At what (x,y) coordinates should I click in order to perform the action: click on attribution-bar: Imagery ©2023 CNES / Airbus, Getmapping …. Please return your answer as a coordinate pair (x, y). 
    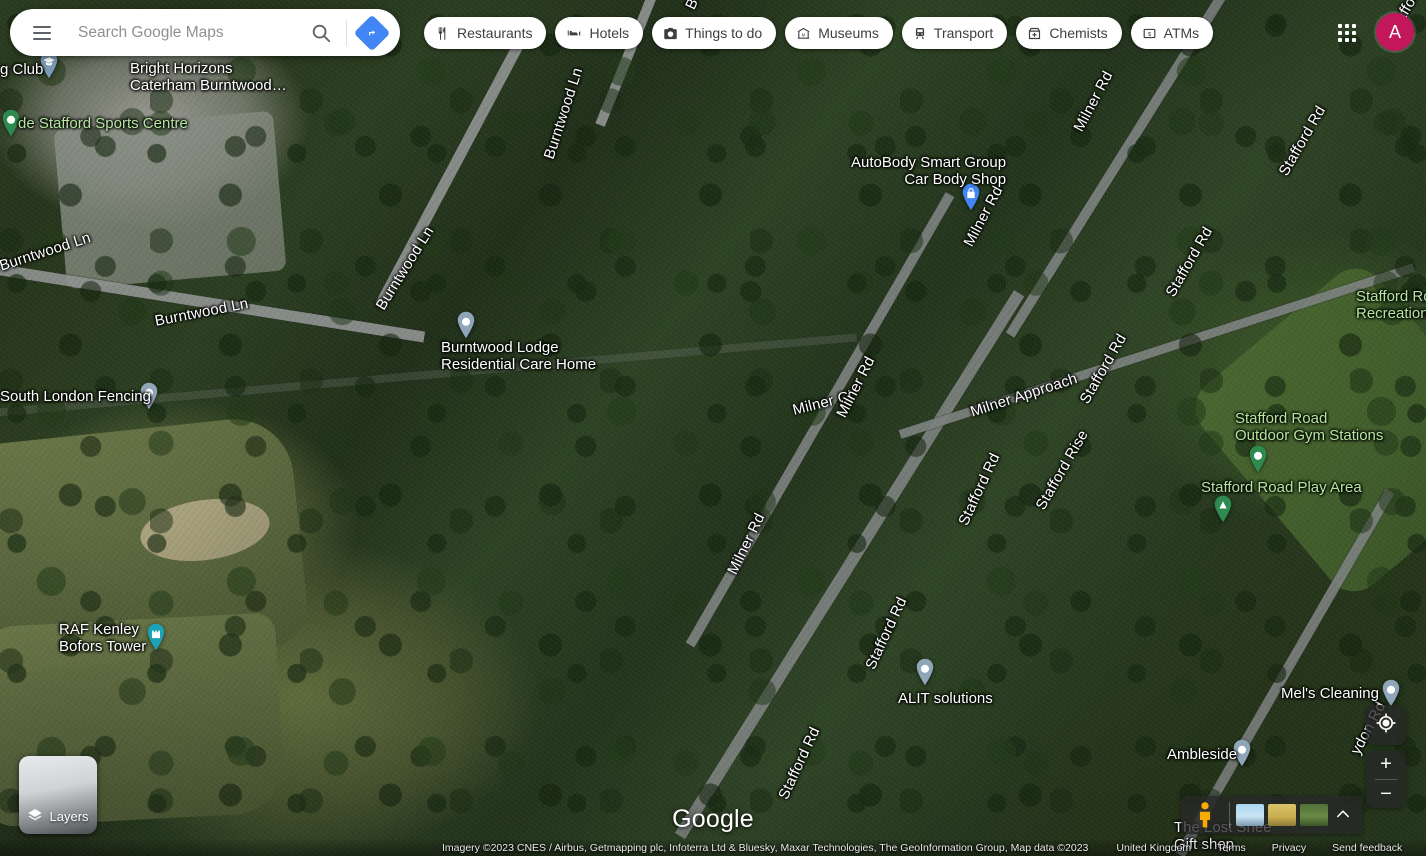
    Looking at the image, I should click on (713, 848).